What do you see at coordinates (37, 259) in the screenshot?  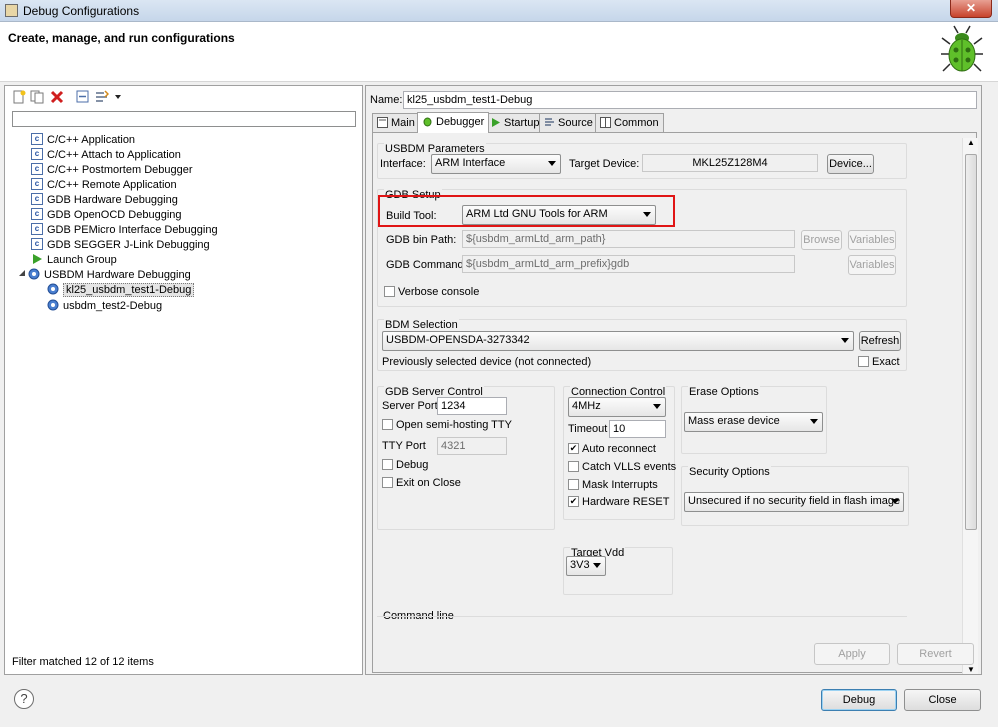 I see `launch-arrow-icon` at bounding box center [37, 259].